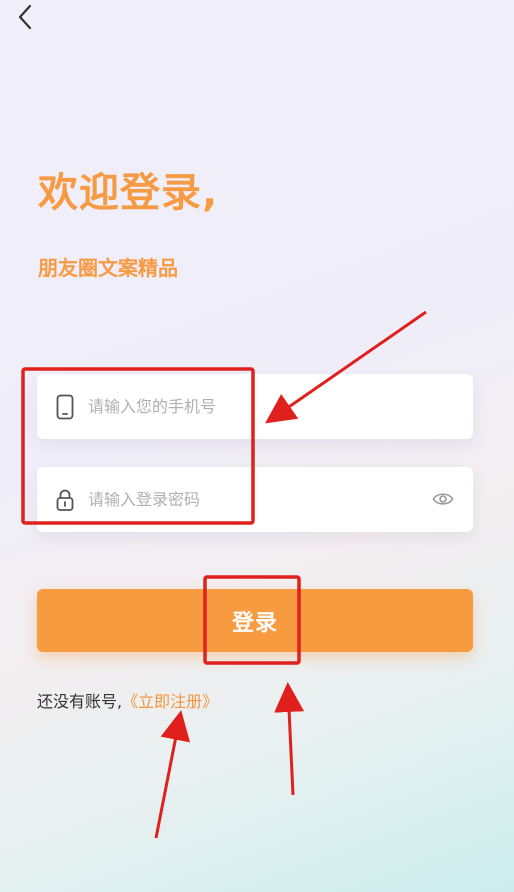 This screenshot has height=892, width=514. I want to click on eye-icon, so click(443, 499).